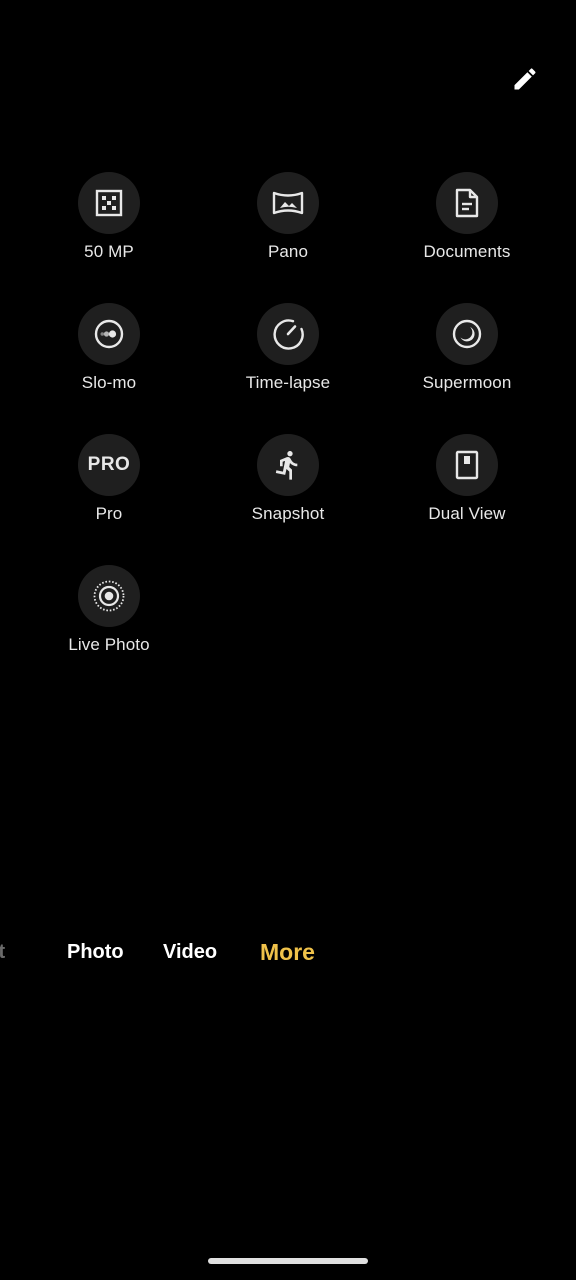 The width and height of the screenshot is (576, 1280). What do you see at coordinates (467, 382) in the screenshot?
I see `mode-label: Supermoon` at bounding box center [467, 382].